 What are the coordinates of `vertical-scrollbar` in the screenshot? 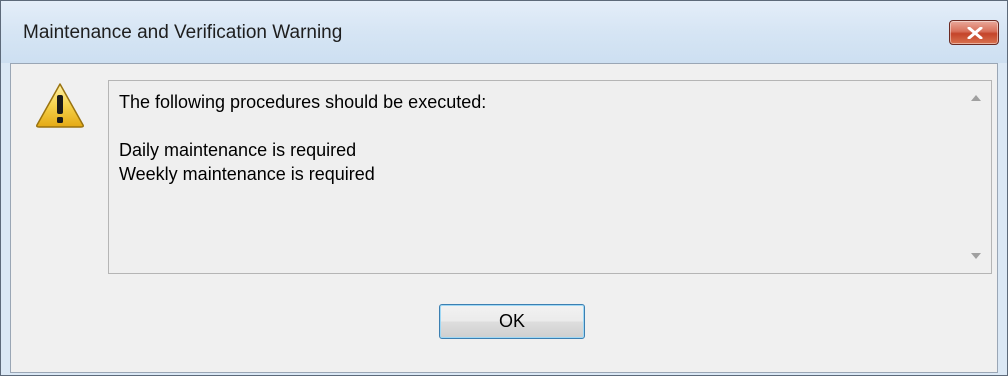 It's located at (976, 177).